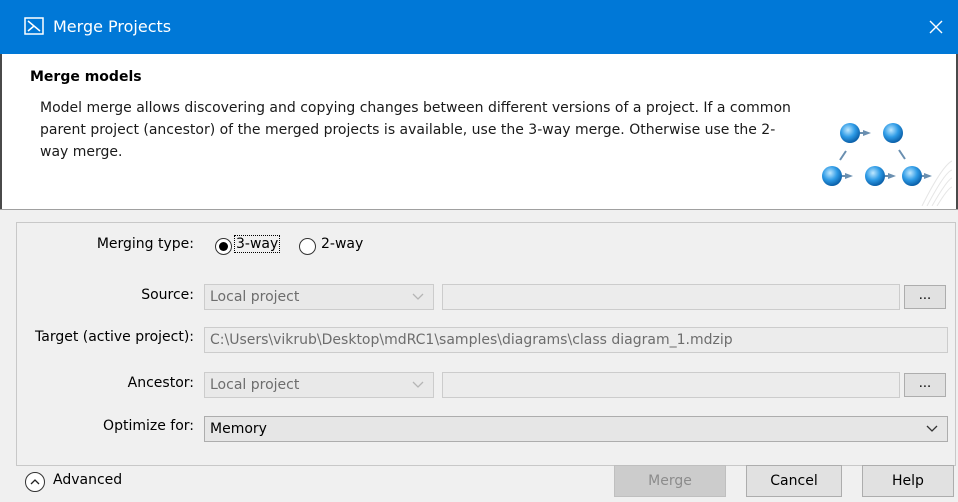  What do you see at coordinates (576, 429) in the screenshot?
I see `optimize-combo: Memory` at bounding box center [576, 429].